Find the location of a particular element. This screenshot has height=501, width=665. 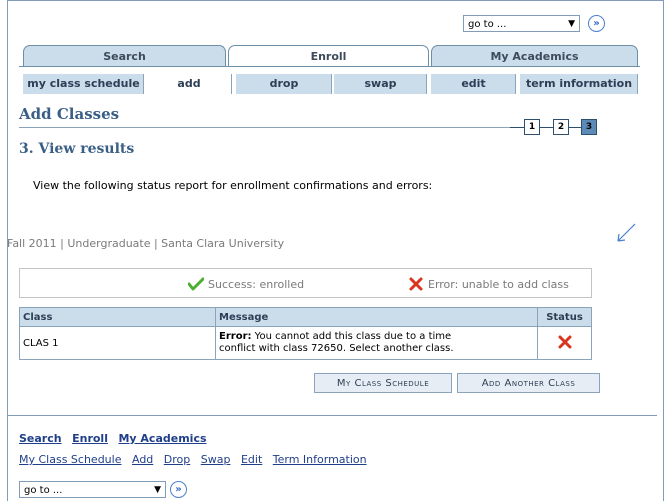

step-2: 2 is located at coordinates (561, 127).